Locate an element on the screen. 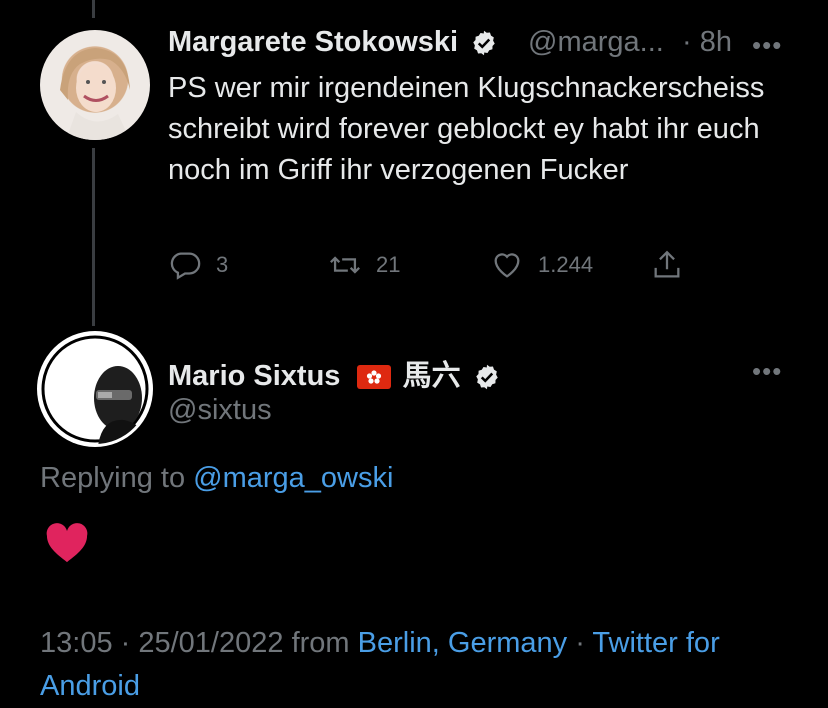 The width and height of the screenshot is (828, 708). tweet-content-heart is located at coordinates (67, 545).